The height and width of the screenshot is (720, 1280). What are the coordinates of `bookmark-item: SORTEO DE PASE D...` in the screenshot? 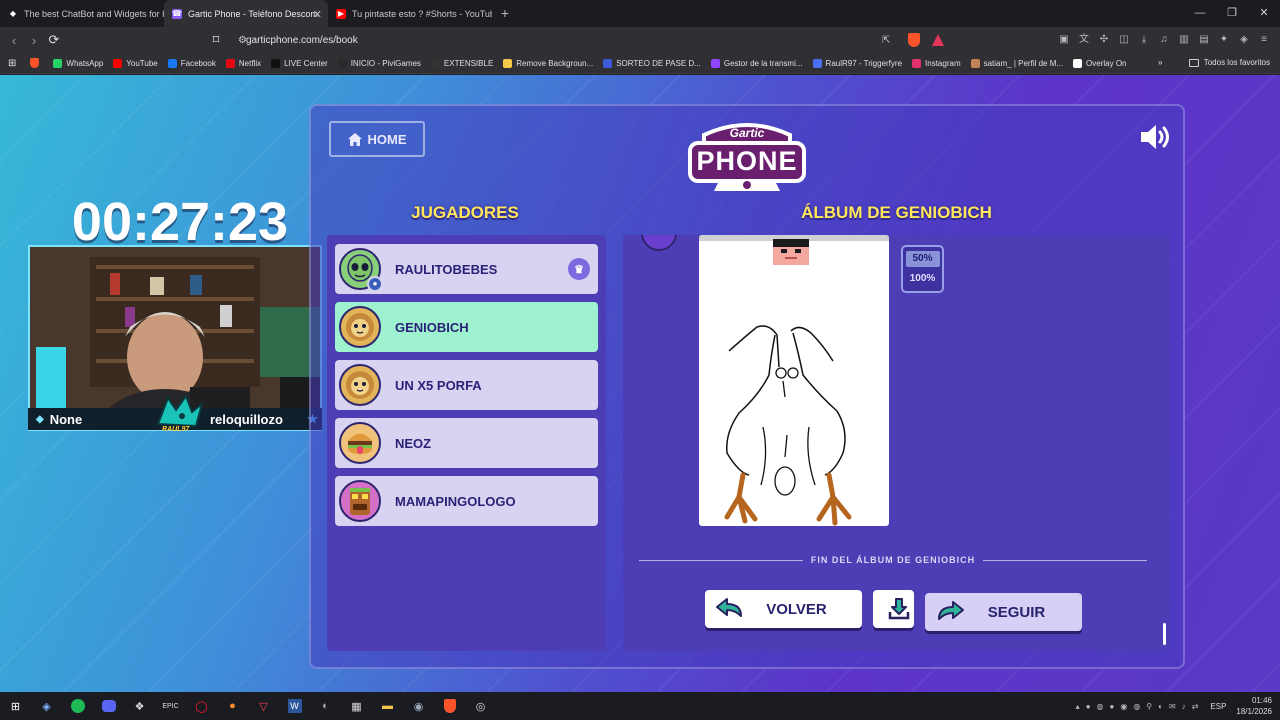 It's located at (652, 63).